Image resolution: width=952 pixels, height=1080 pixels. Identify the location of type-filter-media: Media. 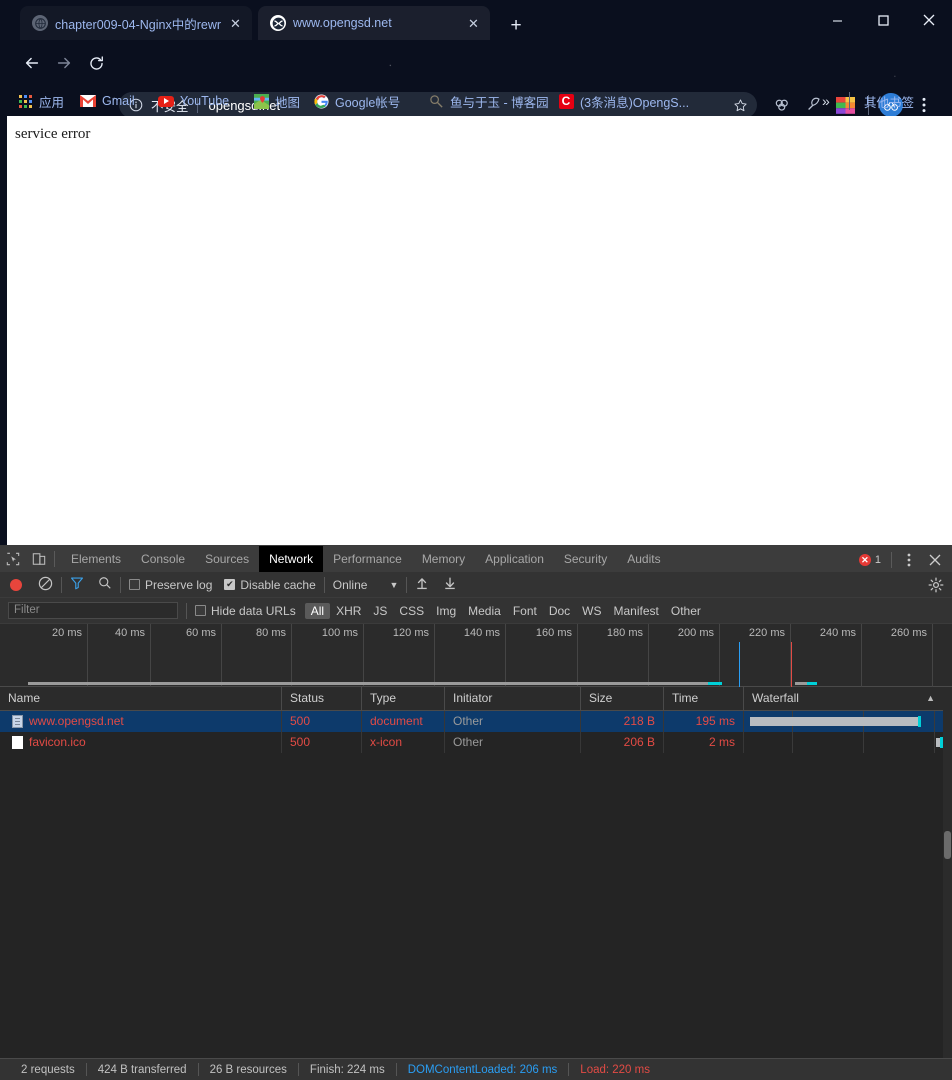
(484, 611).